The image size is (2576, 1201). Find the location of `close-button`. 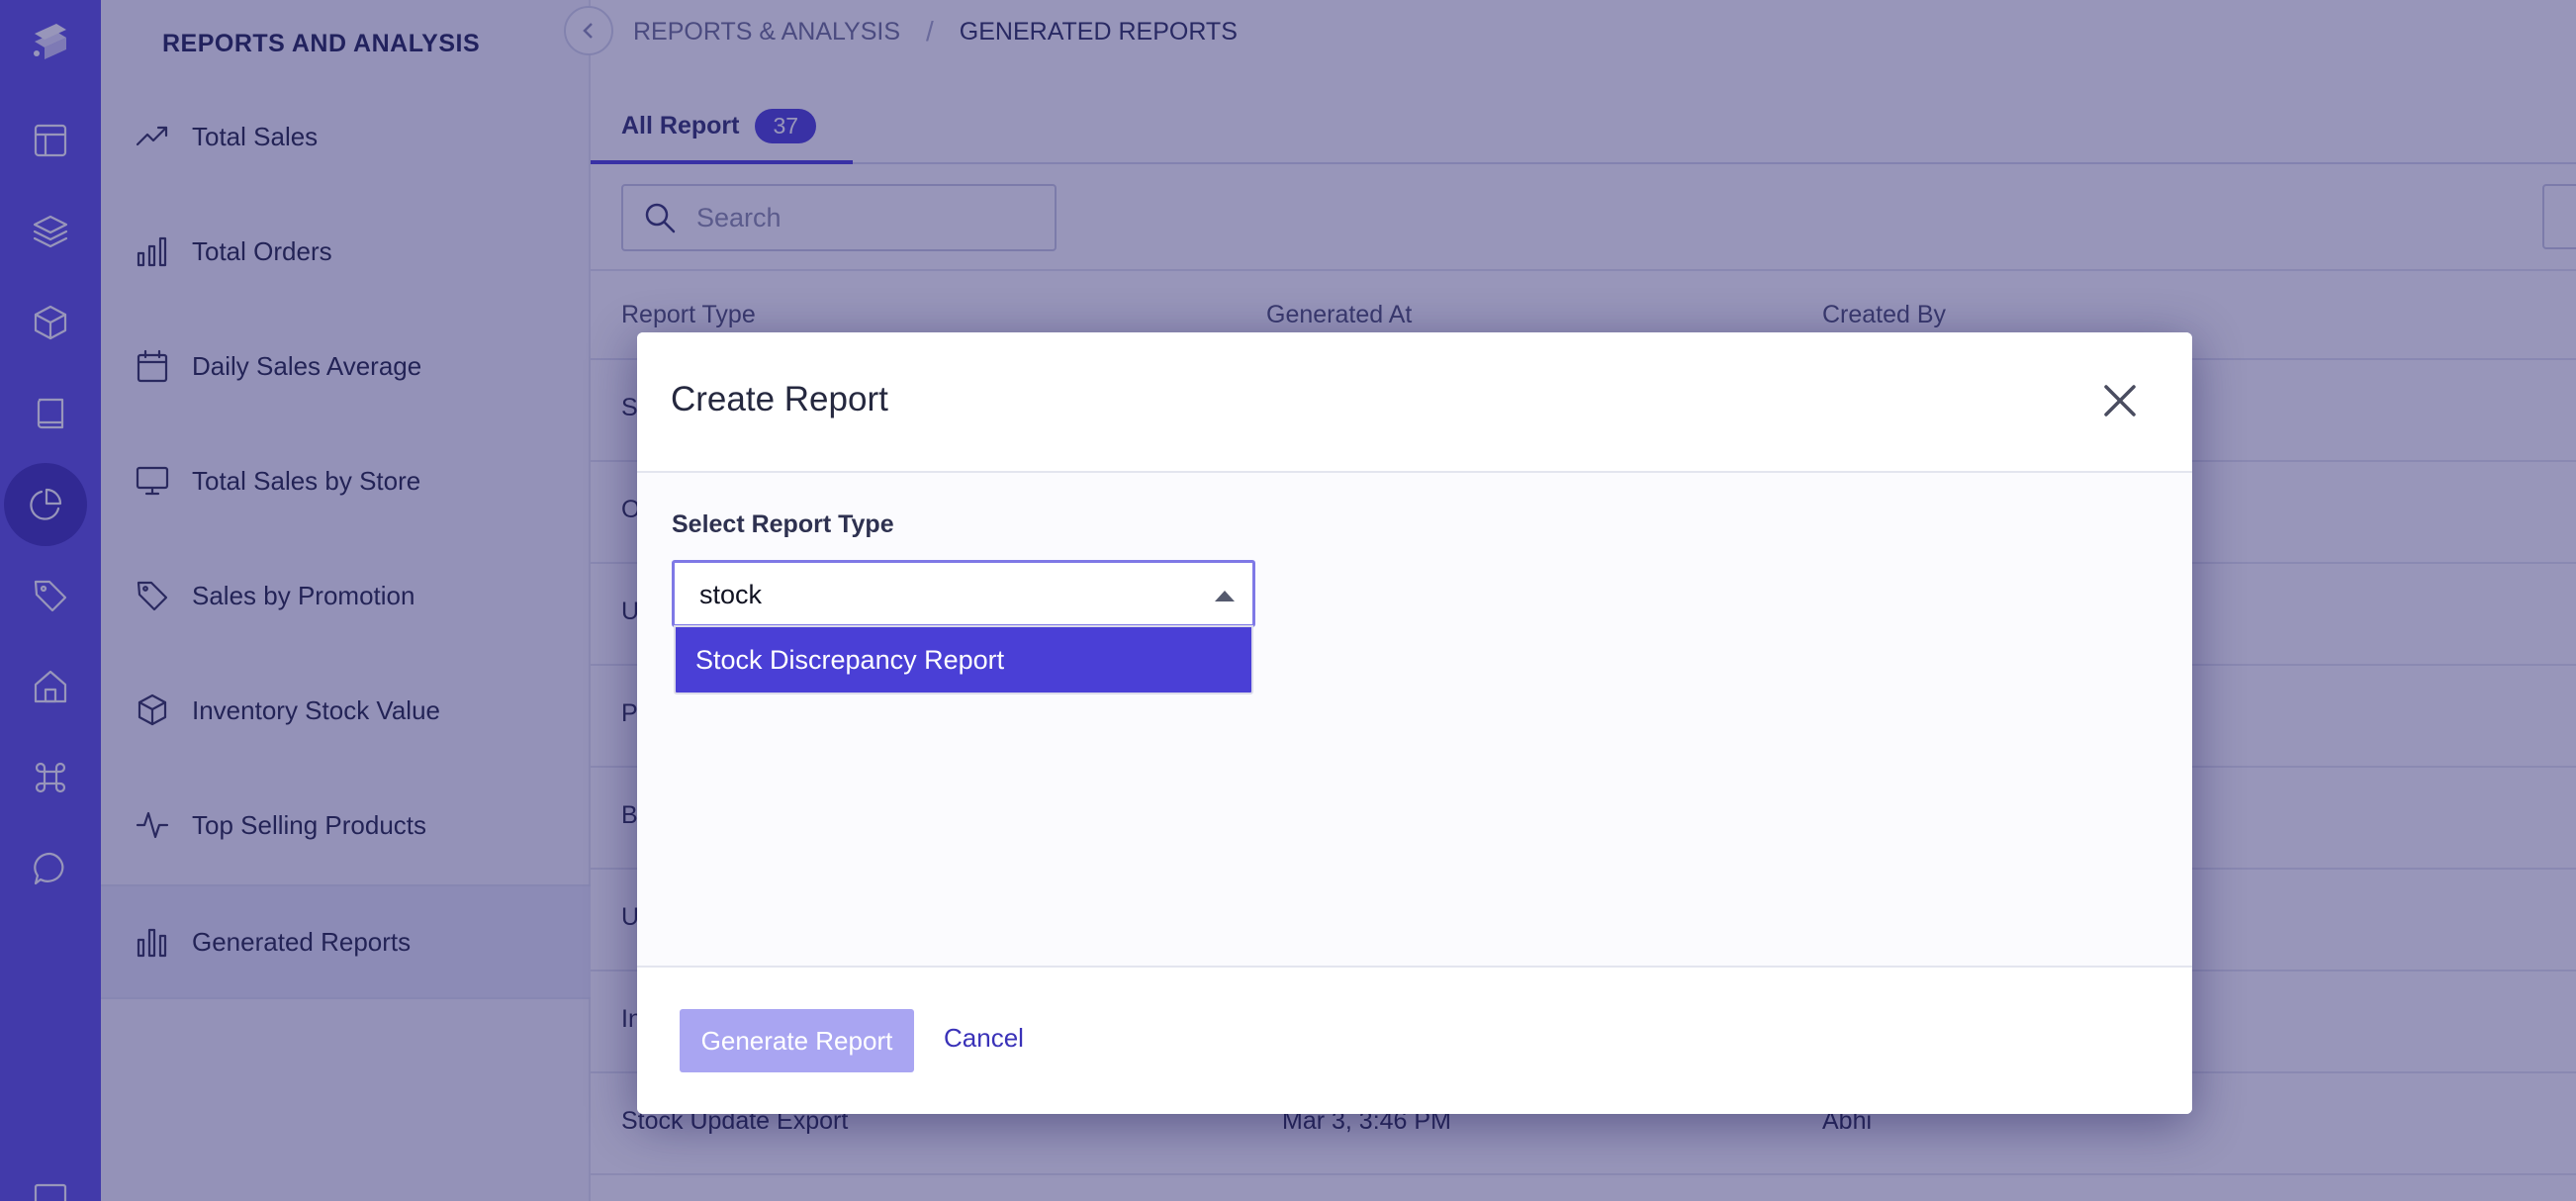

close-button is located at coordinates (2120, 400).